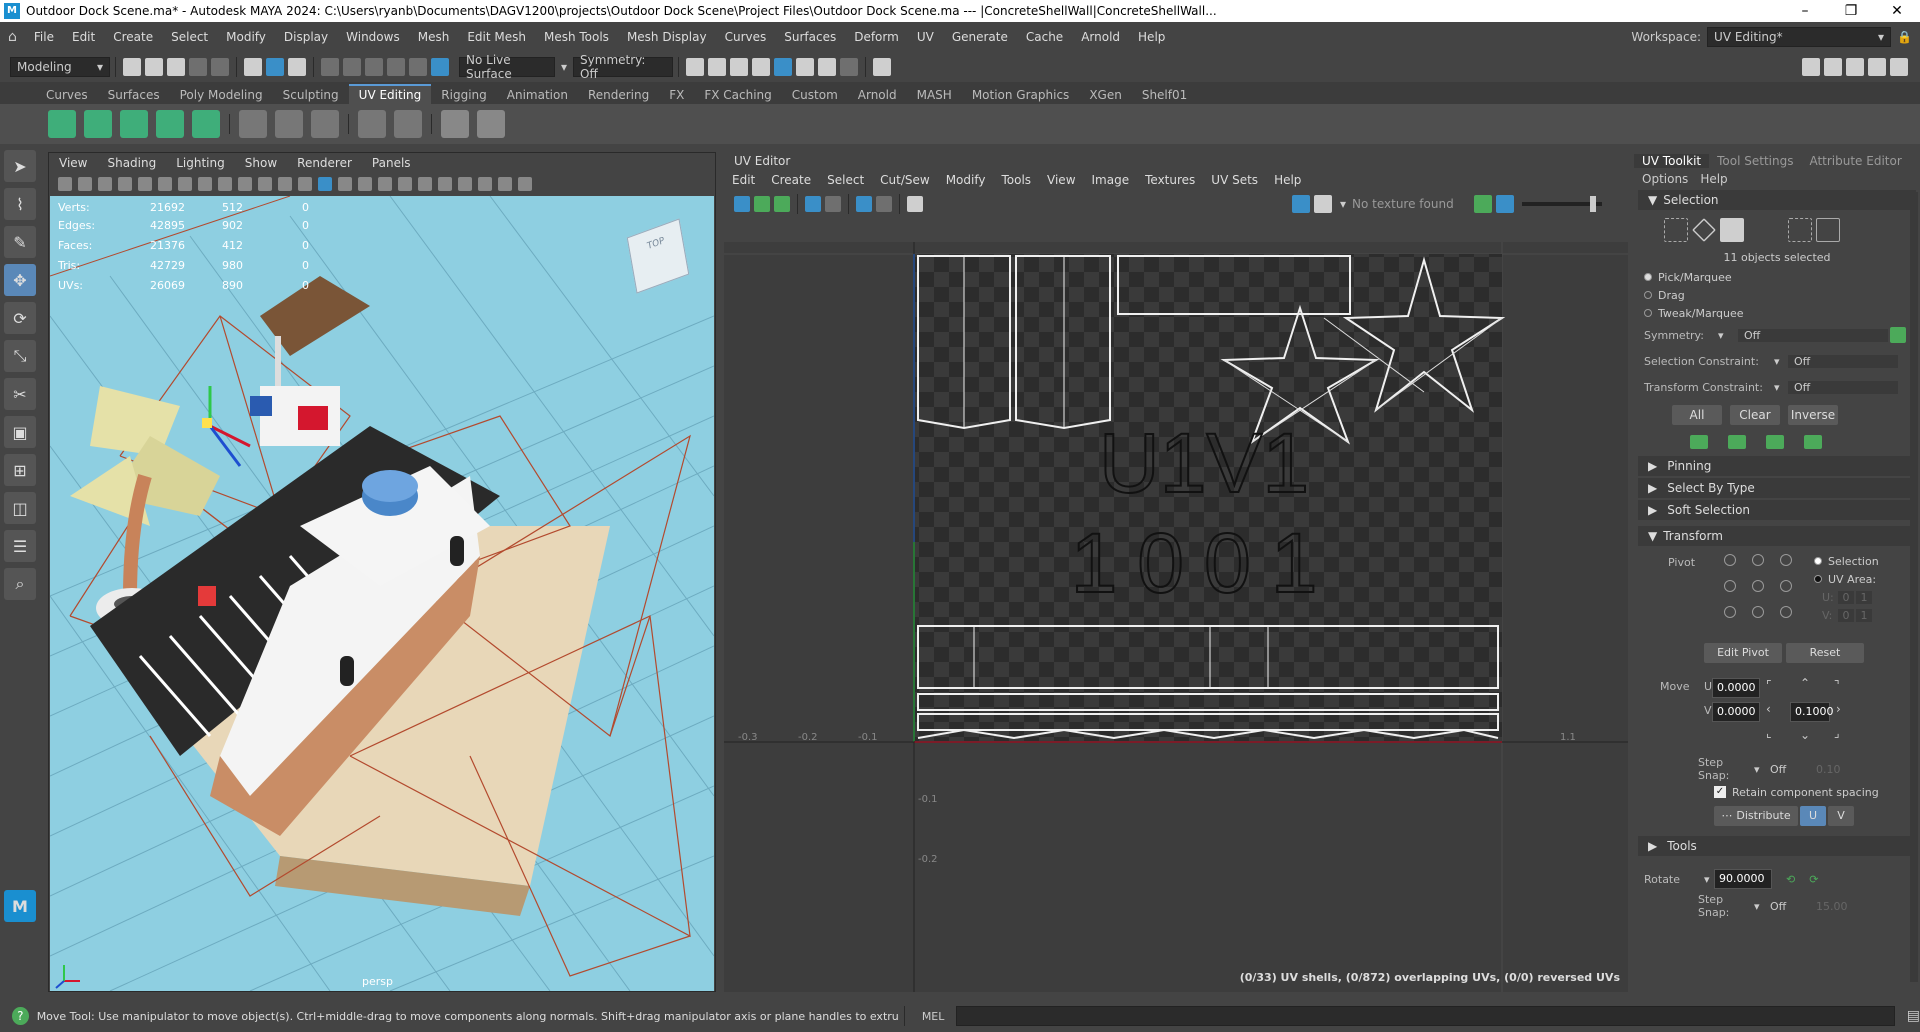 The width and height of the screenshot is (1920, 1032). I want to click on section-select-by-type: ▶ Select By Type, so click(1777, 488).